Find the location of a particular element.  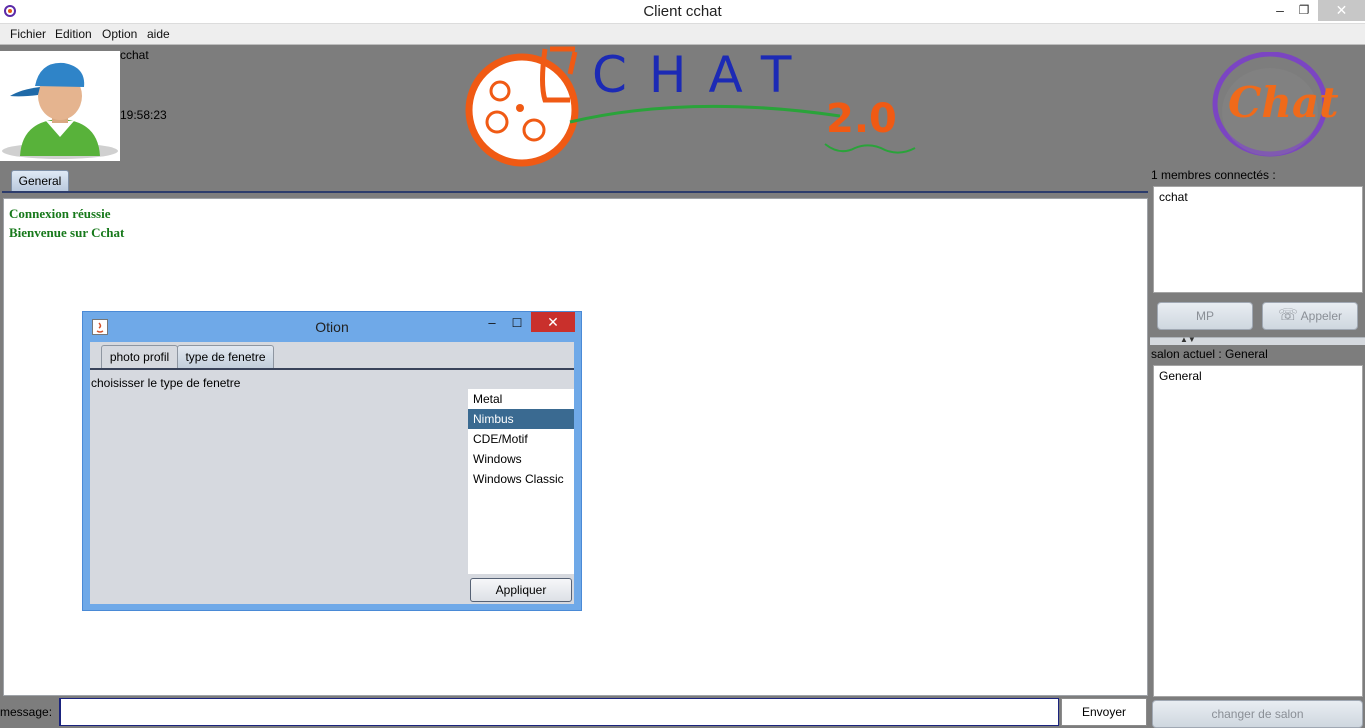

list-item: CDE/Motif is located at coordinates (521, 439).